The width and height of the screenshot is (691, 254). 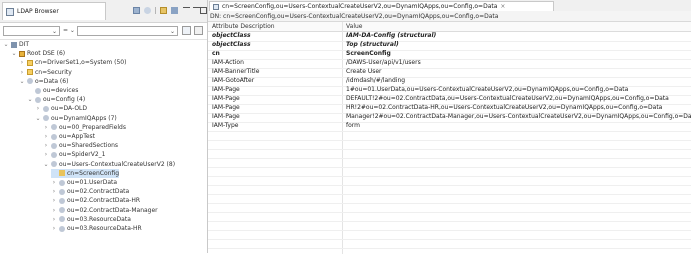 I want to click on attribute-row: IAM-Type form, so click(x=449, y=126).